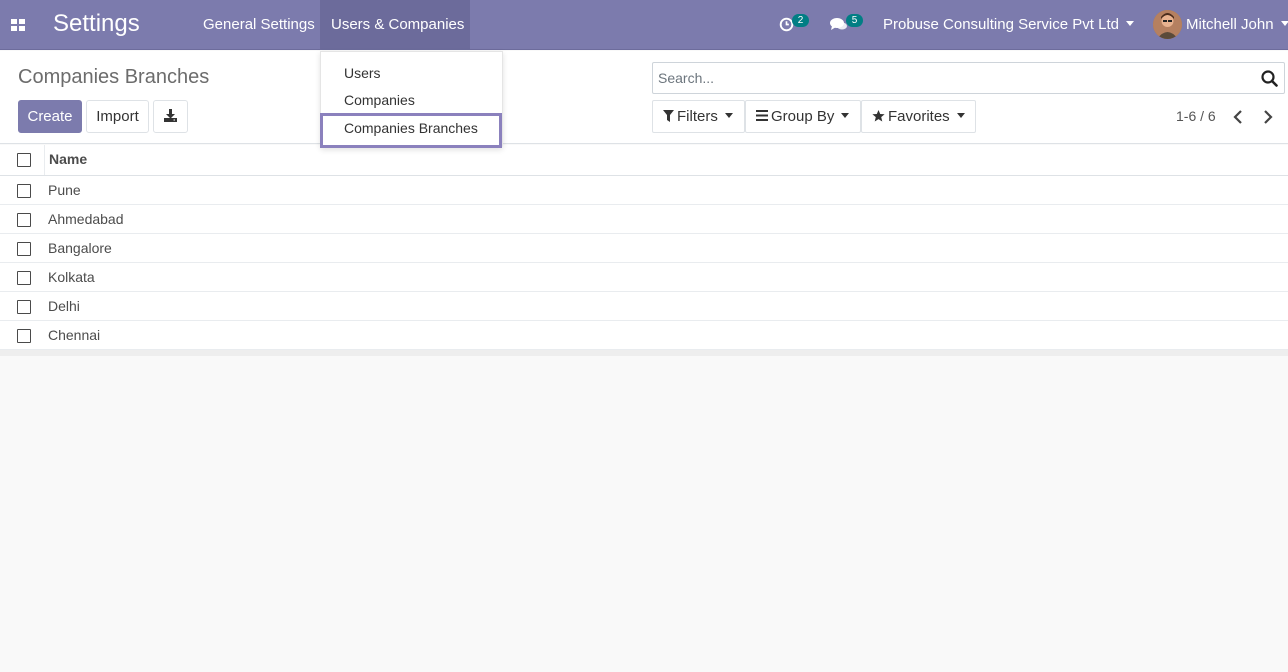  Describe the element at coordinates (762, 116) in the screenshot. I see `list-bars-icon` at that location.